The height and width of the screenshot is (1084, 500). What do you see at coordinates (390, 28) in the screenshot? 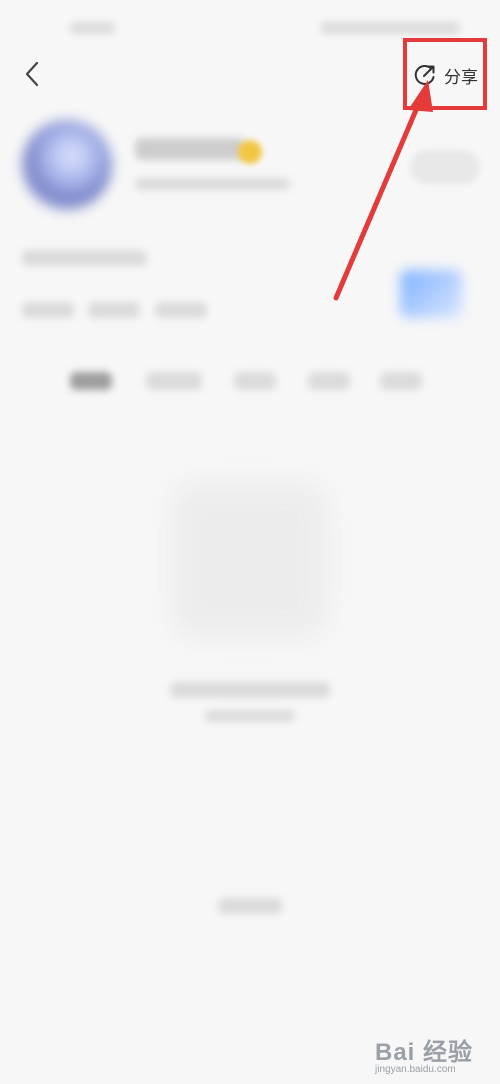
I see `status-icons-blur` at bounding box center [390, 28].